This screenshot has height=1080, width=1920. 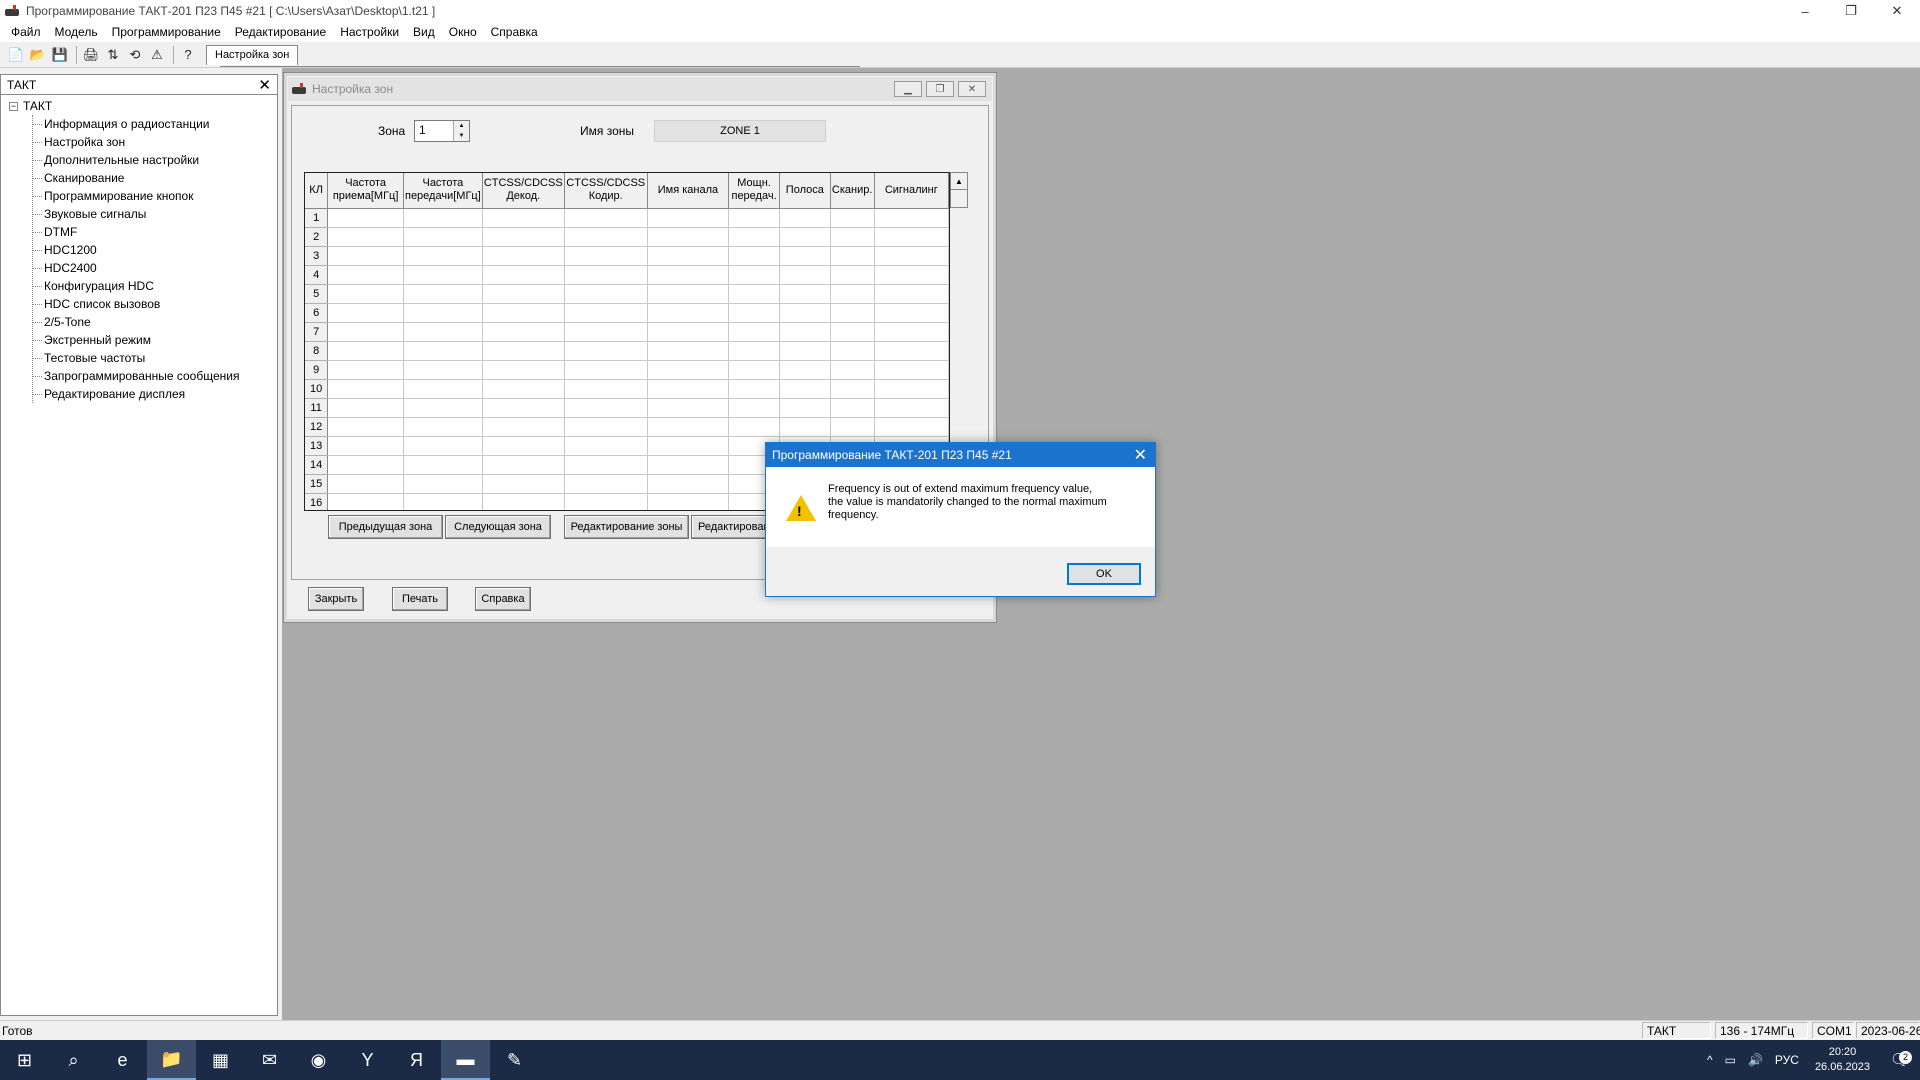 I want to click on yandex-browser-icon: Y, so click(x=367, y=1060).